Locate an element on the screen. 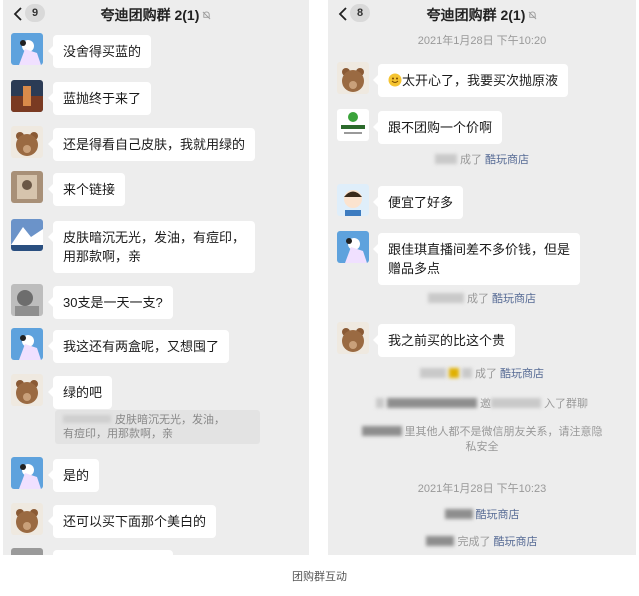  message-bubble: 便宜了好多 is located at coordinates (418, 202).